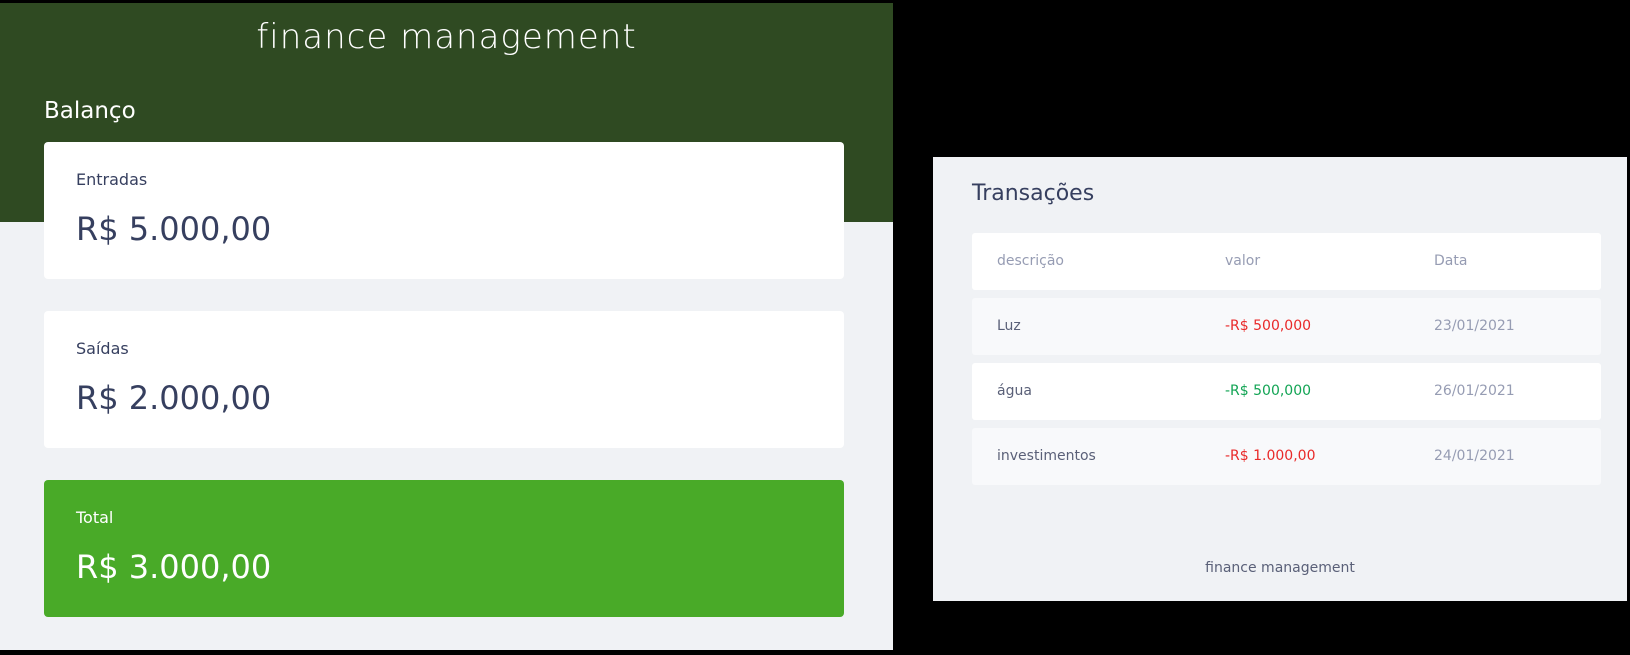 This screenshot has width=1630, height=655. Describe the element at coordinates (444, 210) in the screenshot. I see `income-card: Entradas R$ 5.000,00` at that location.